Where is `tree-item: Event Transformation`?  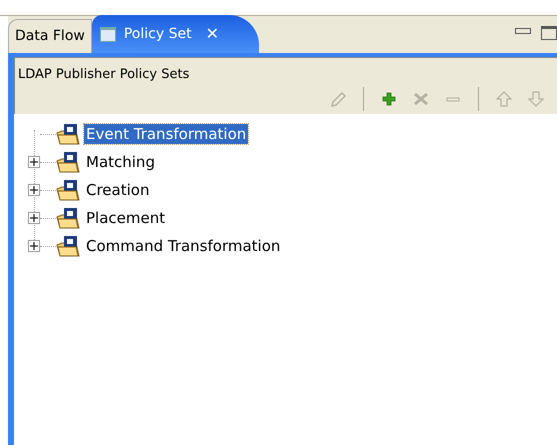
tree-item: Event Transformation is located at coordinates (166, 134).